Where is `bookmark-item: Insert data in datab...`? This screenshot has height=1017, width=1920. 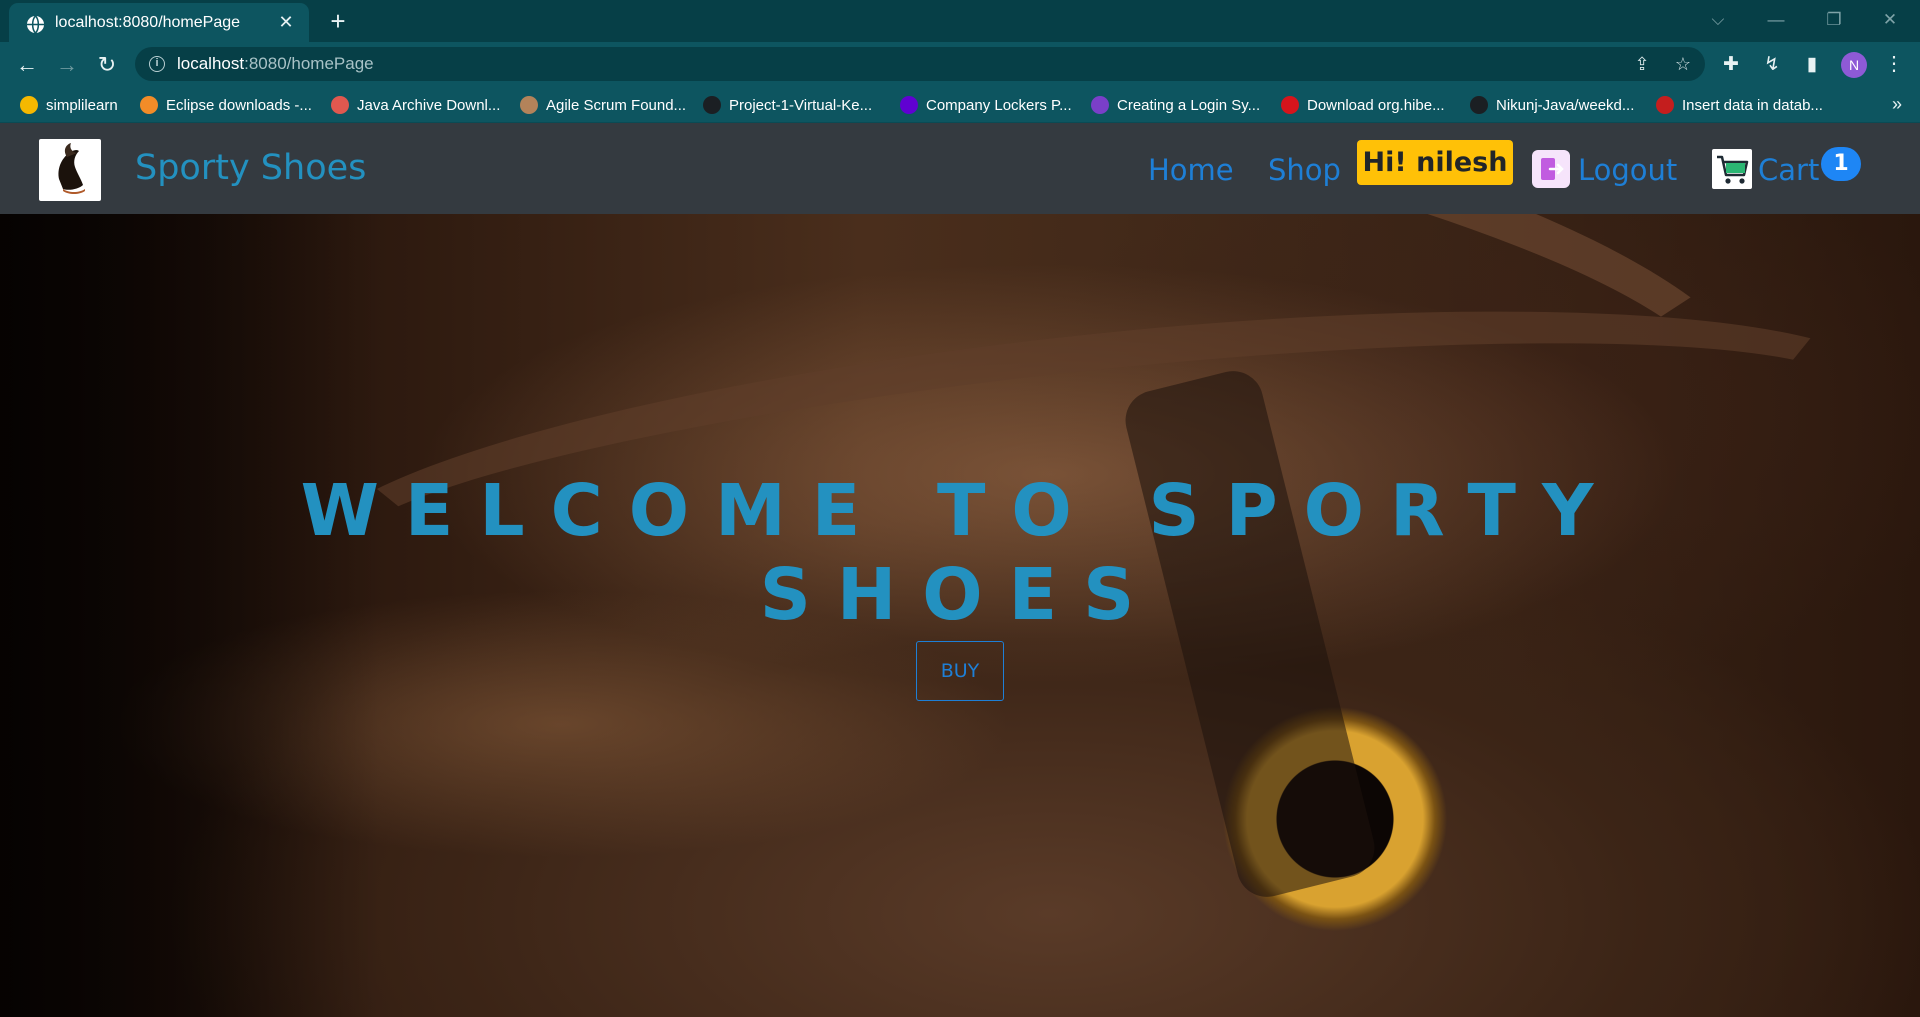
bookmark-item: Insert data in datab... is located at coordinates (1739, 105).